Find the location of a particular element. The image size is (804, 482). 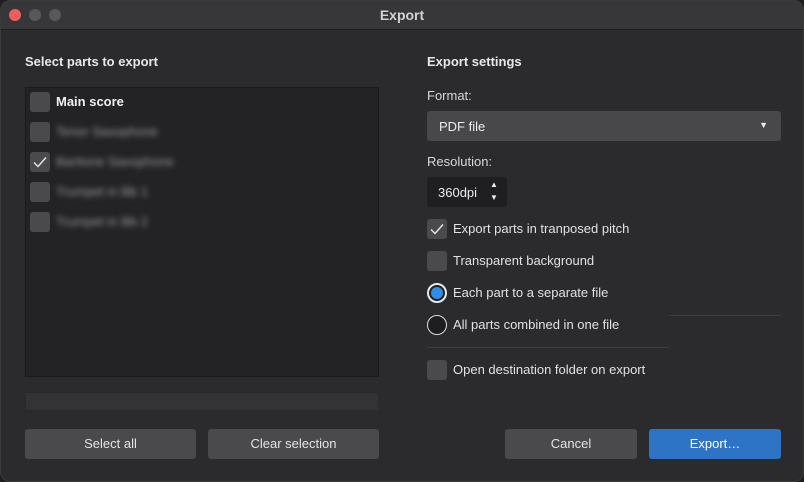

format-value: PDF file is located at coordinates (462, 126).